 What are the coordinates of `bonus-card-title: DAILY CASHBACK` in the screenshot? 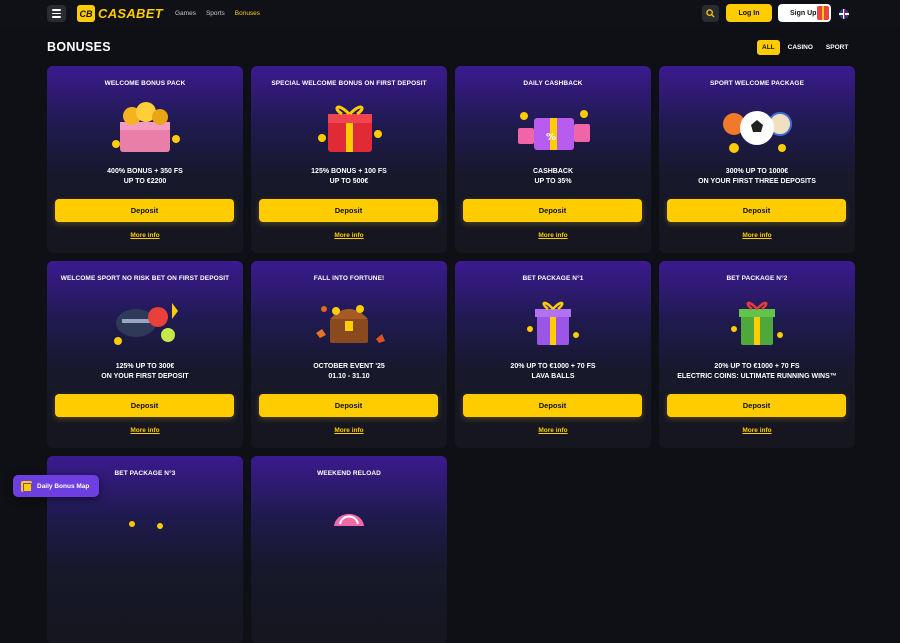 It's located at (553, 83).